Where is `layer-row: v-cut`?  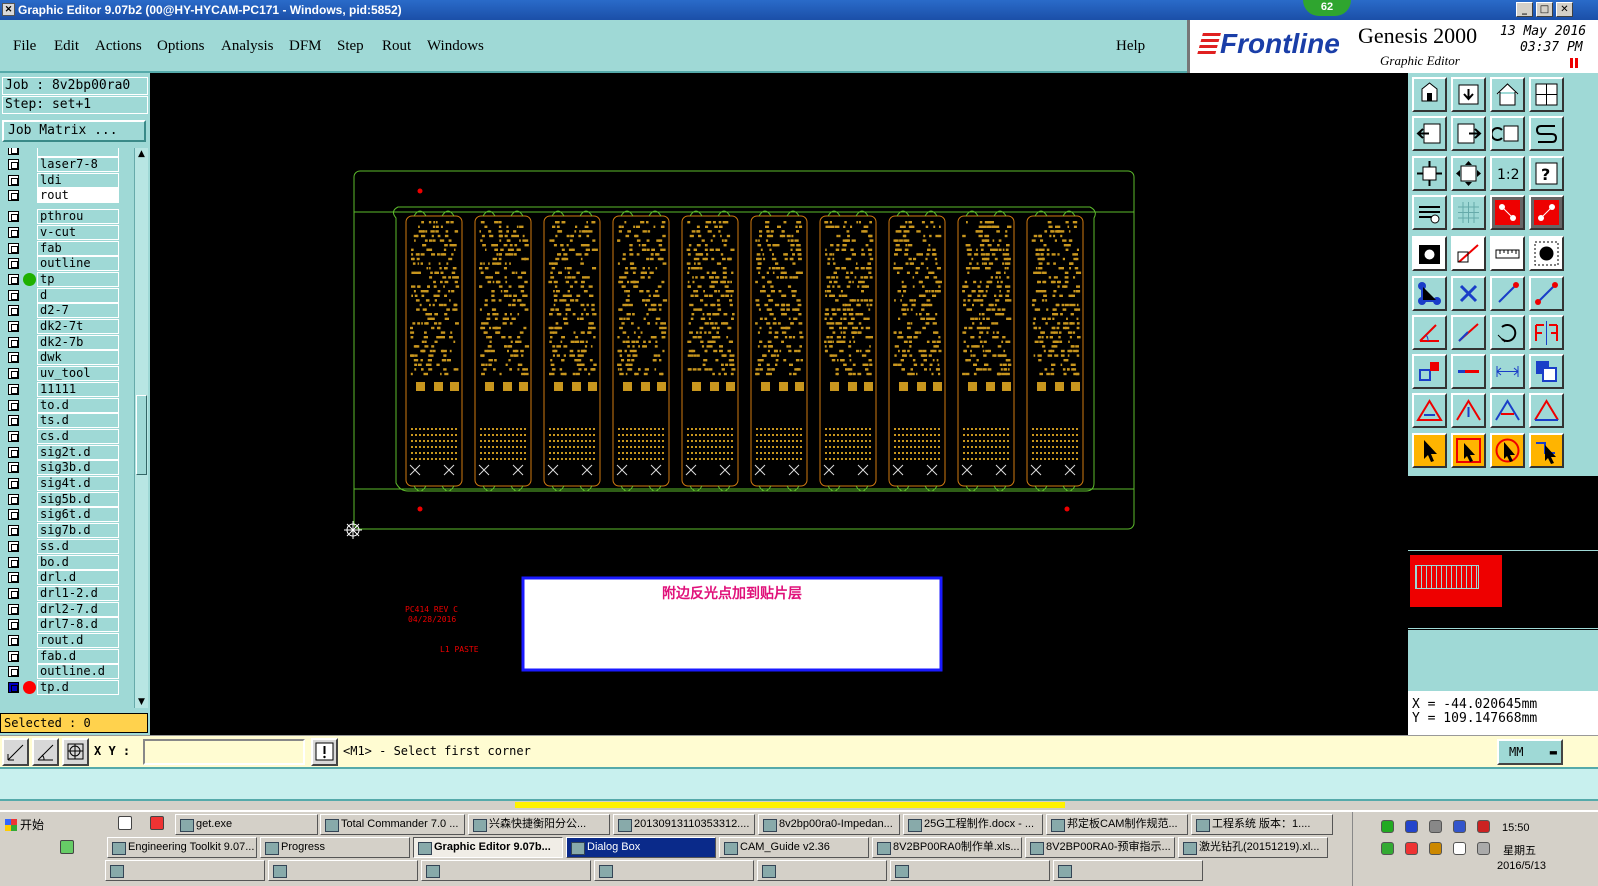 layer-row: v-cut is located at coordinates (67, 232).